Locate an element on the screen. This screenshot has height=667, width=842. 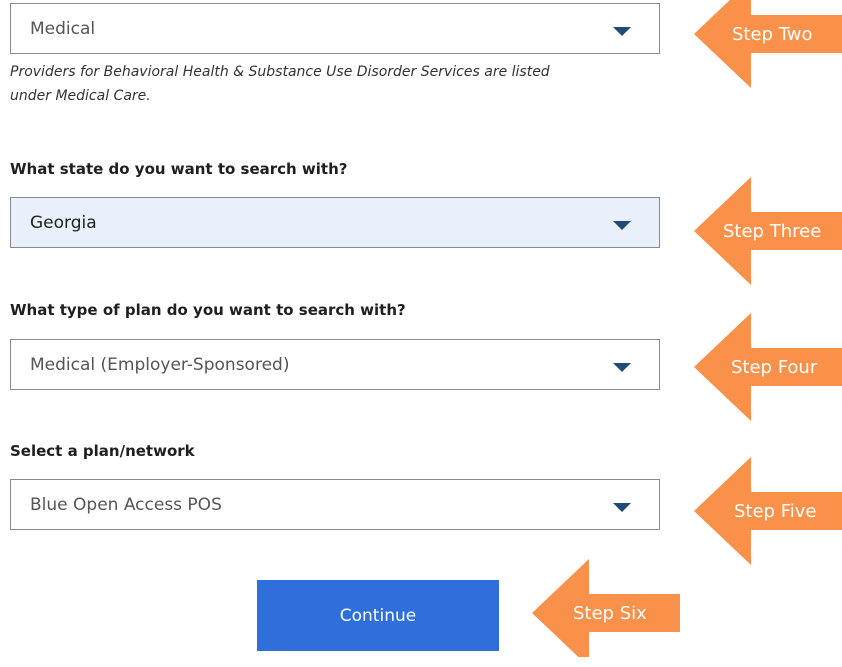
step-two-label: Step Two is located at coordinates (772, 34).